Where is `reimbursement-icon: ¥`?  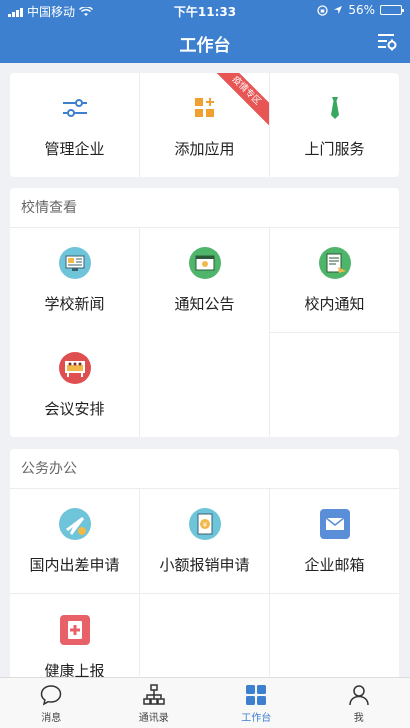
reimbursement-icon: ¥ is located at coordinates (204, 523).